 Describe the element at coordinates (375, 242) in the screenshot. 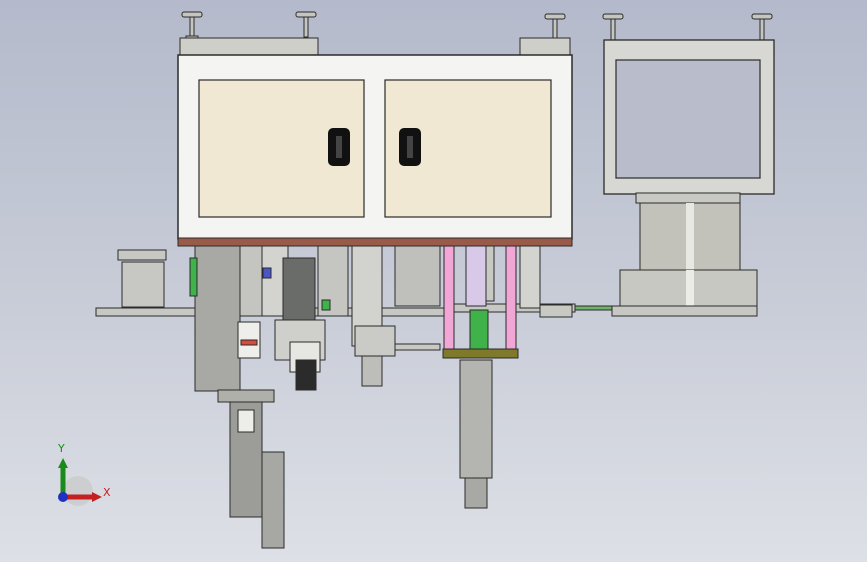

I see `cabinet-base-plate` at that location.